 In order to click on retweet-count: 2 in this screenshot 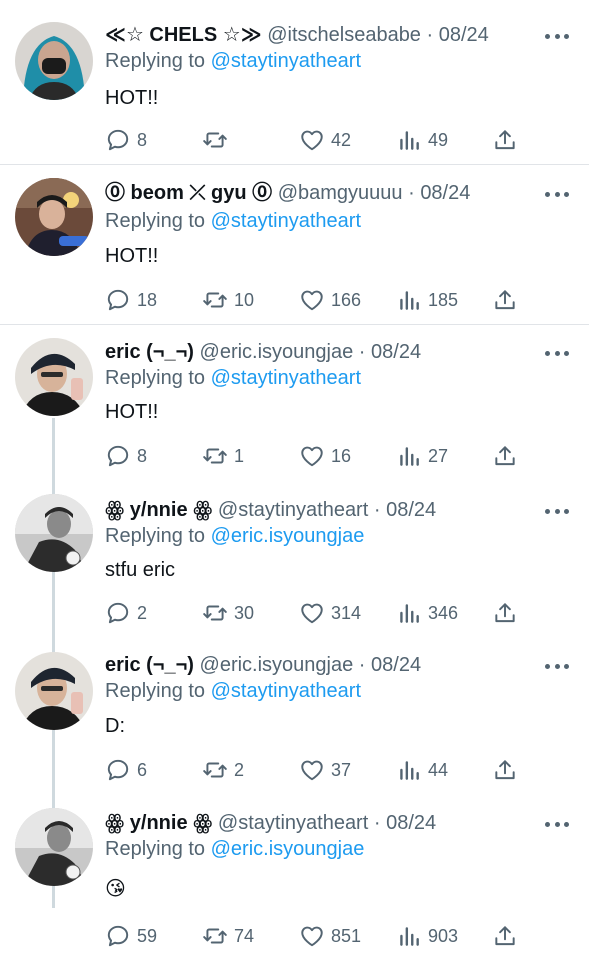, I will do `click(239, 769)`.